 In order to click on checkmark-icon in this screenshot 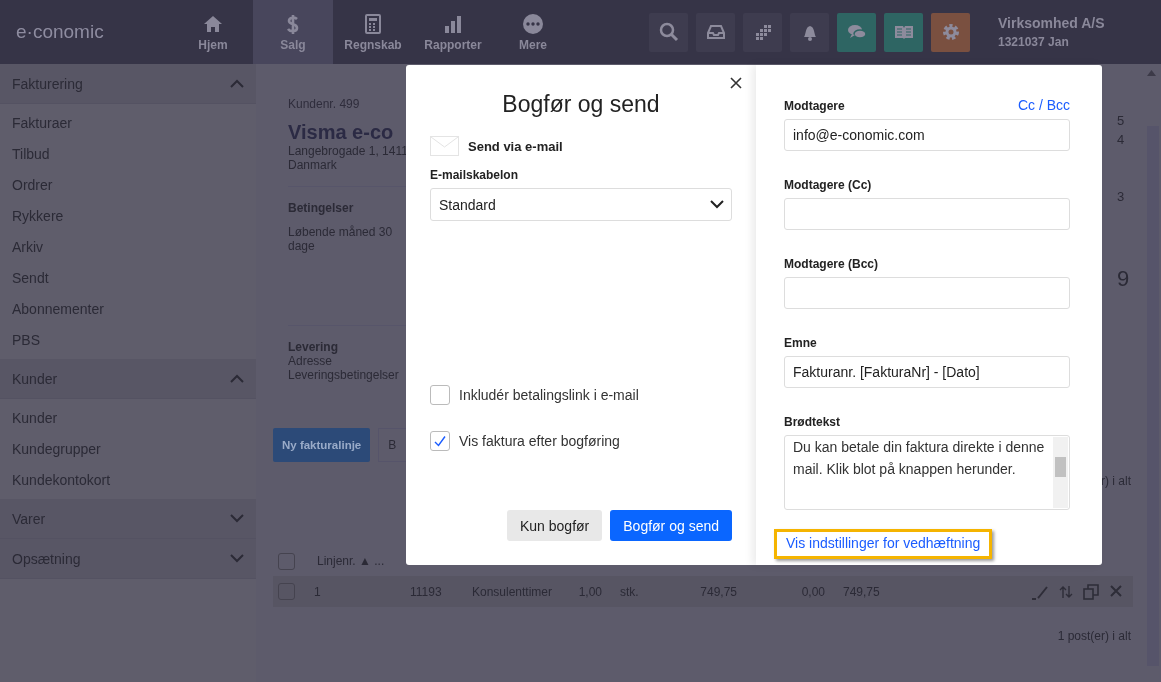, I will do `click(440, 441)`.